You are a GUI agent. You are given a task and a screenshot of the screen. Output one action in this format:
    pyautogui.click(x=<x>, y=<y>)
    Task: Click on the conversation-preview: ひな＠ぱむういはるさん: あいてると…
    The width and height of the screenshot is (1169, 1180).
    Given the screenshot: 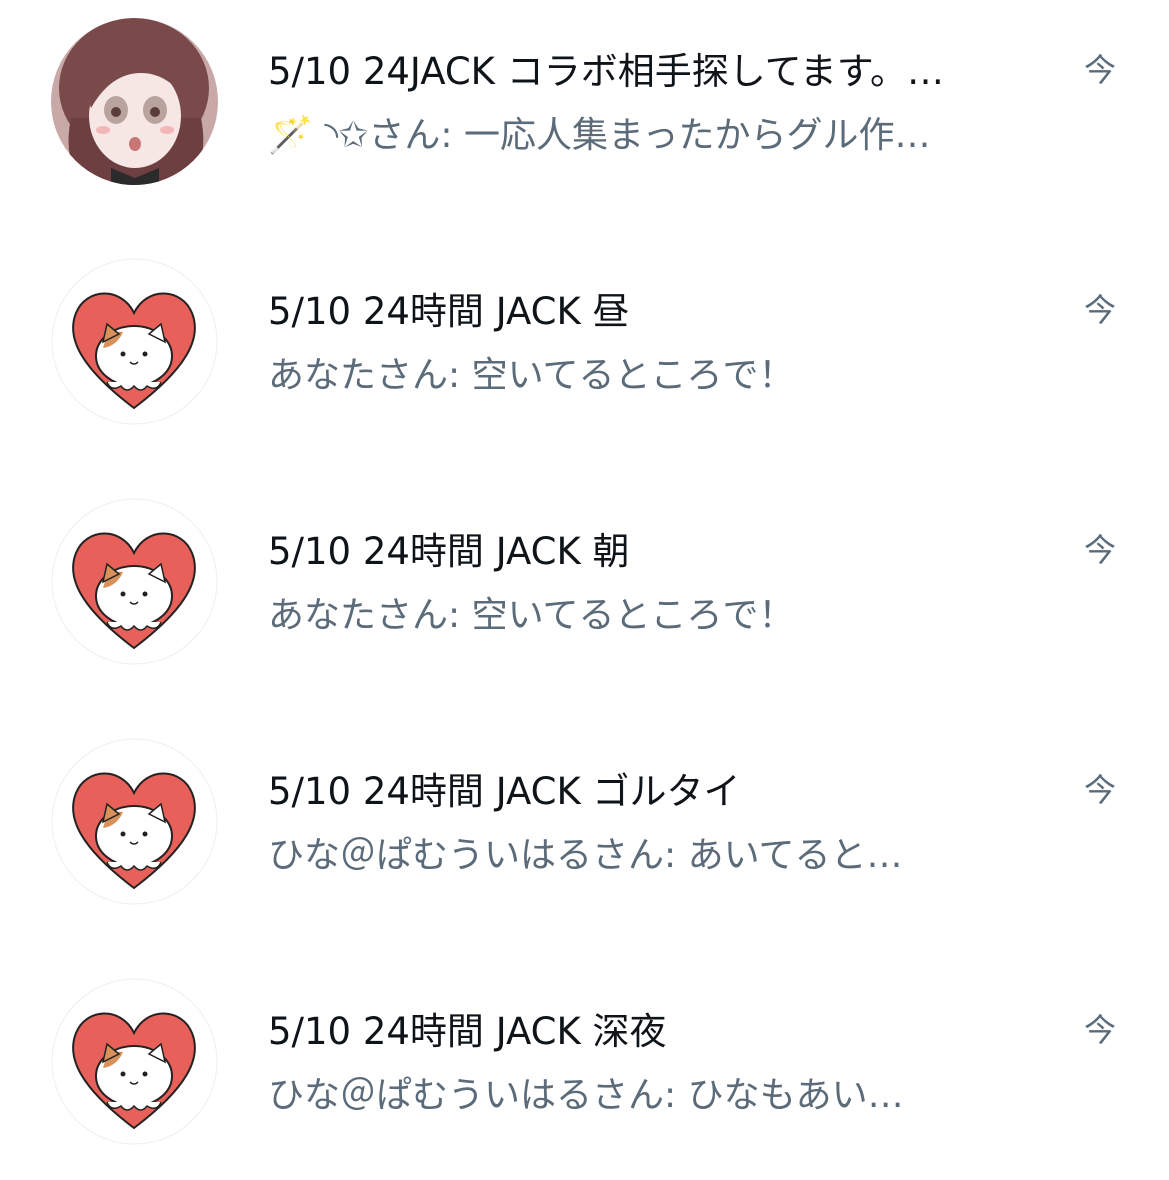 What is the action you would take?
    pyautogui.click(x=585, y=855)
    